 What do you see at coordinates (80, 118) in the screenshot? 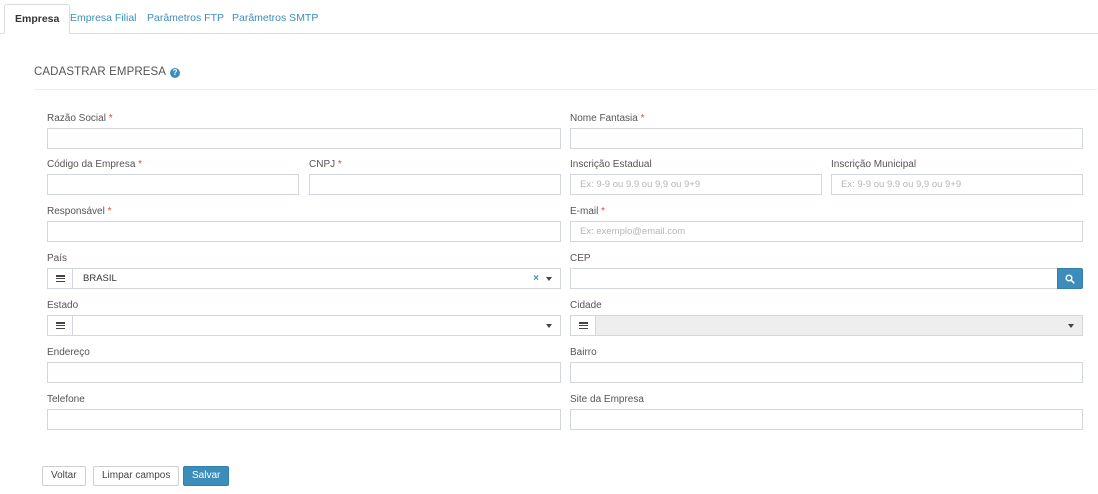
I see `razao-social-label: Razão Social *` at bounding box center [80, 118].